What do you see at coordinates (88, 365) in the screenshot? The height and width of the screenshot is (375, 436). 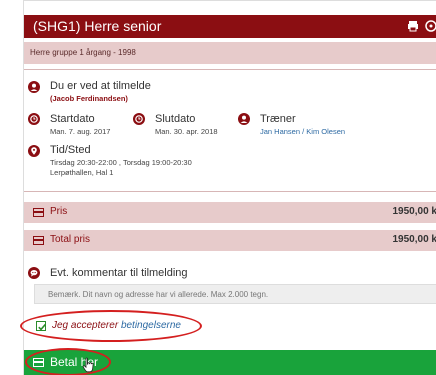 I see `hand-cursor-icon` at bounding box center [88, 365].